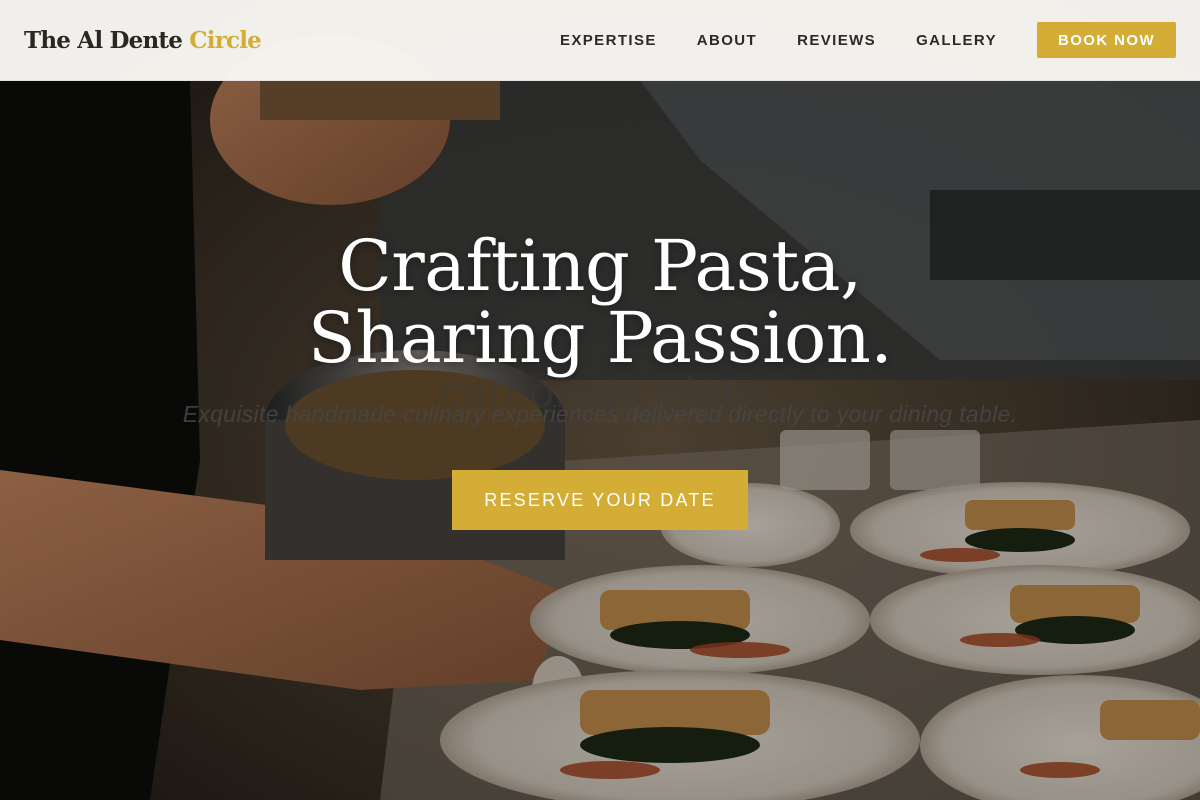 The height and width of the screenshot is (800, 1200). What do you see at coordinates (836, 40) in the screenshot?
I see `nav-link-reviews: REVIEWS` at bounding box center [836, 40].